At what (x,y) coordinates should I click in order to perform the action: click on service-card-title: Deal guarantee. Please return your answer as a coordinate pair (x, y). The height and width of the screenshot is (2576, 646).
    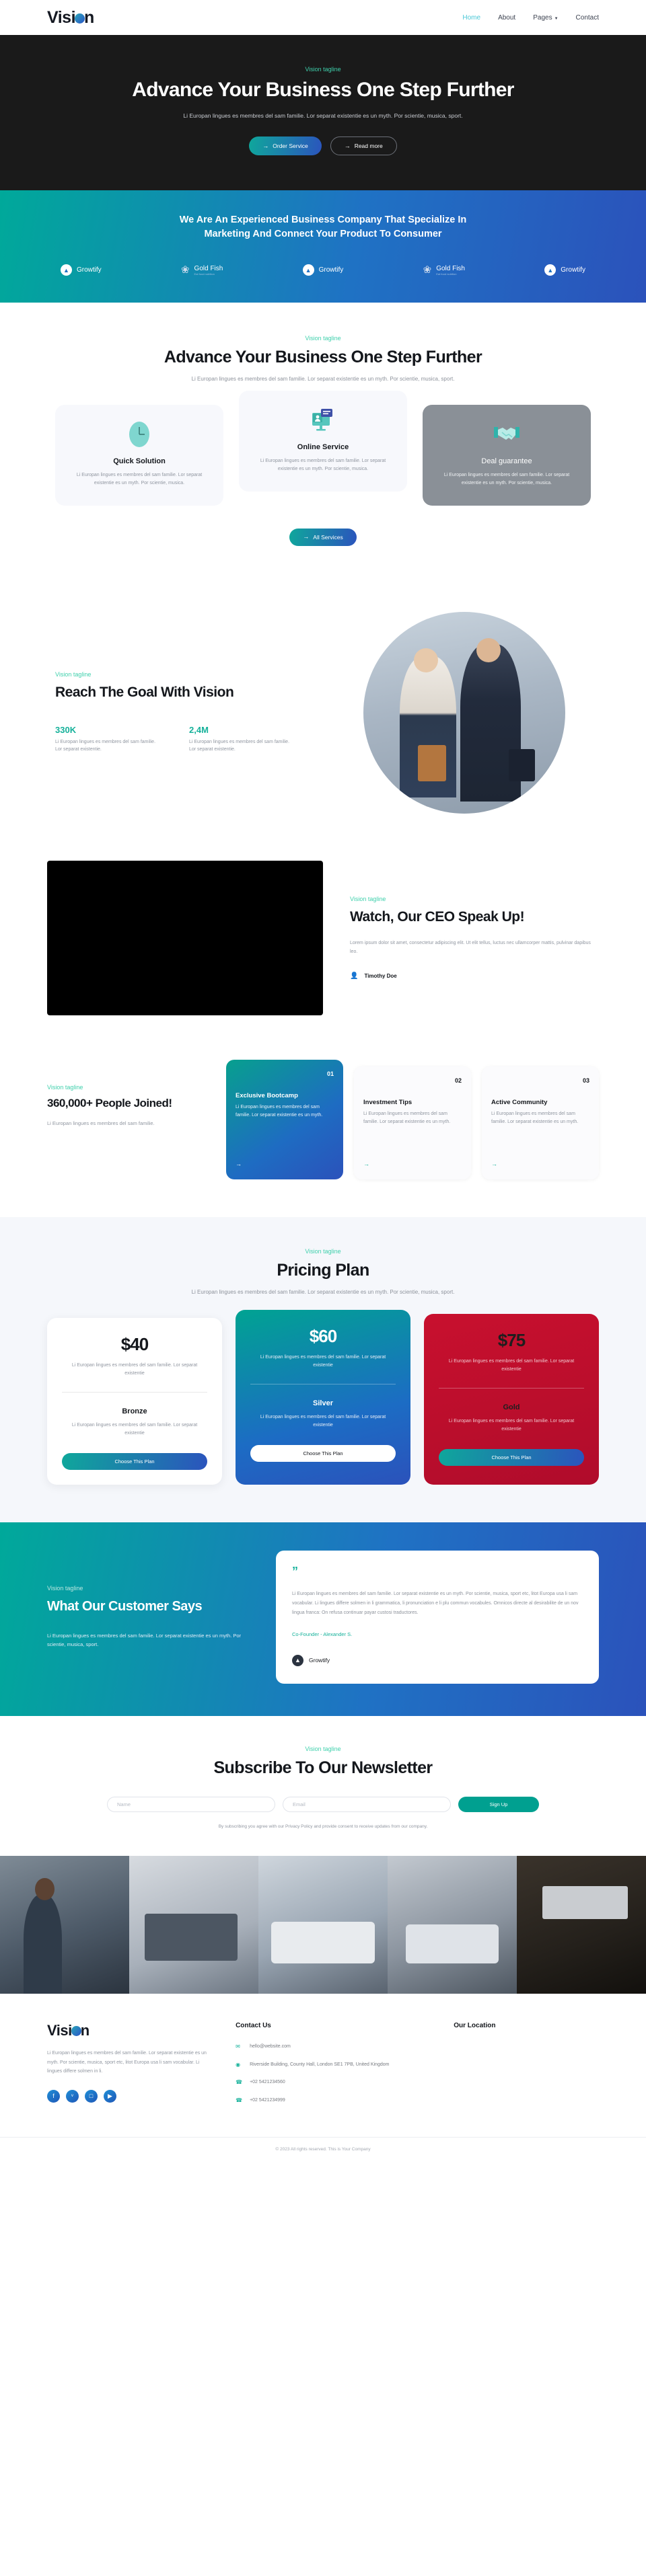
    Looking at the image, I should click on (506, 461).